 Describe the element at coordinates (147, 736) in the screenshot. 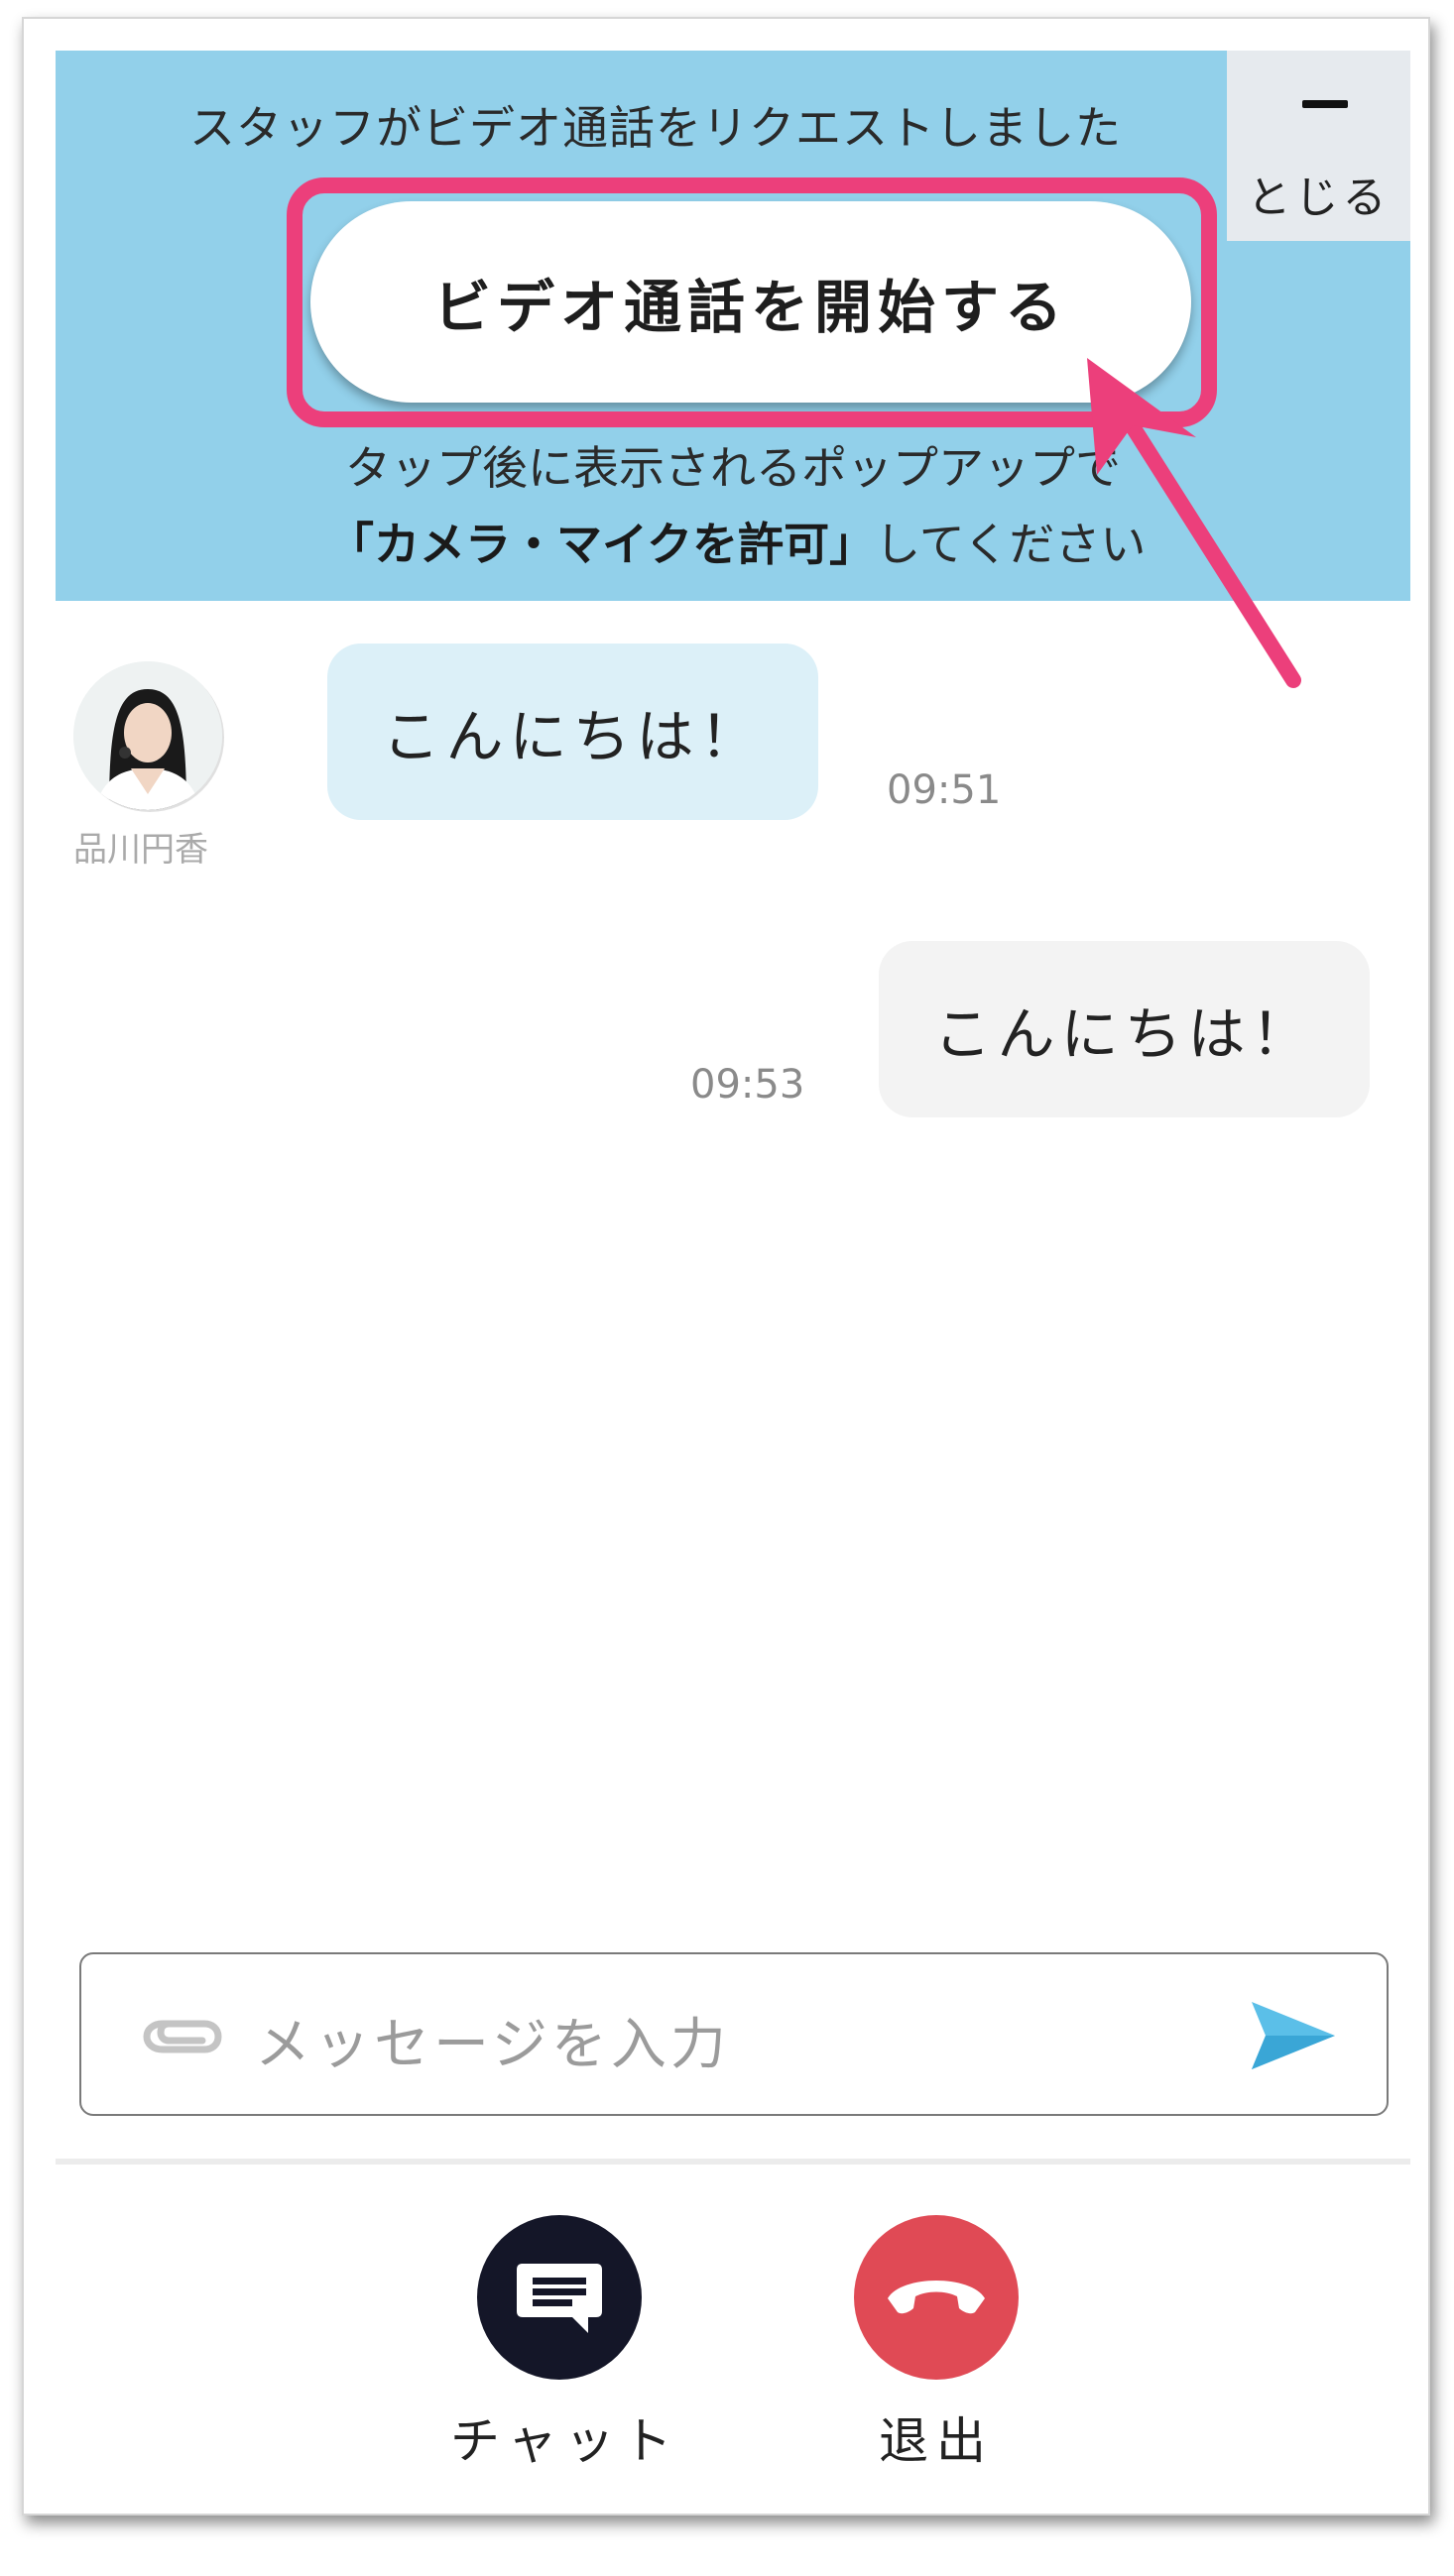

I see `staff-avatar` at that location.